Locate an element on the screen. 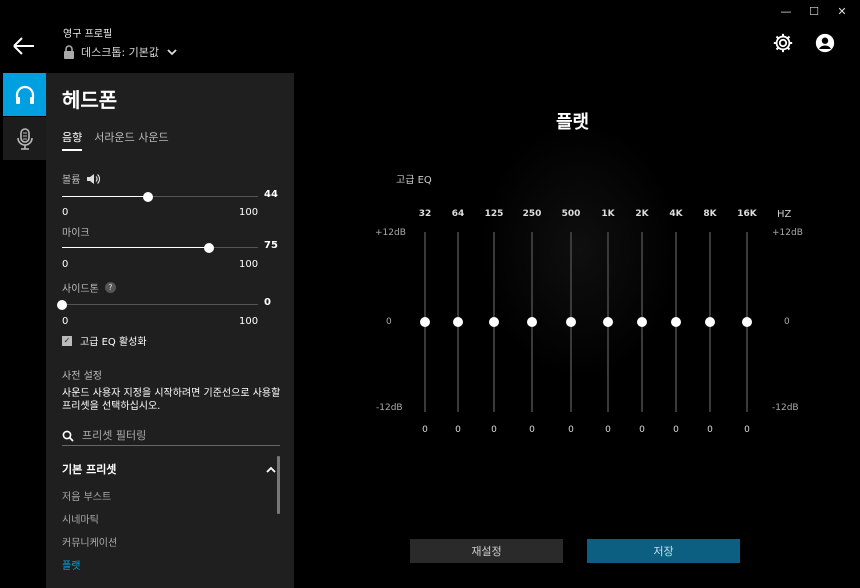 This screenshot has height=588, width=860. tab-surround-sound: 서라운드 사운드 is located at coordinates (131, 140).